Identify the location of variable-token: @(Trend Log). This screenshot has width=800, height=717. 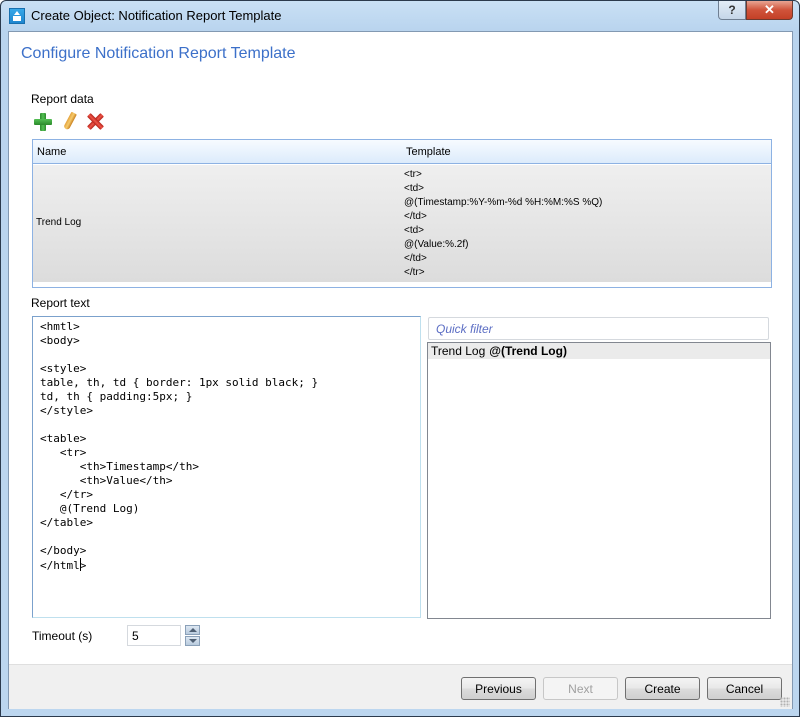
(528, 351).